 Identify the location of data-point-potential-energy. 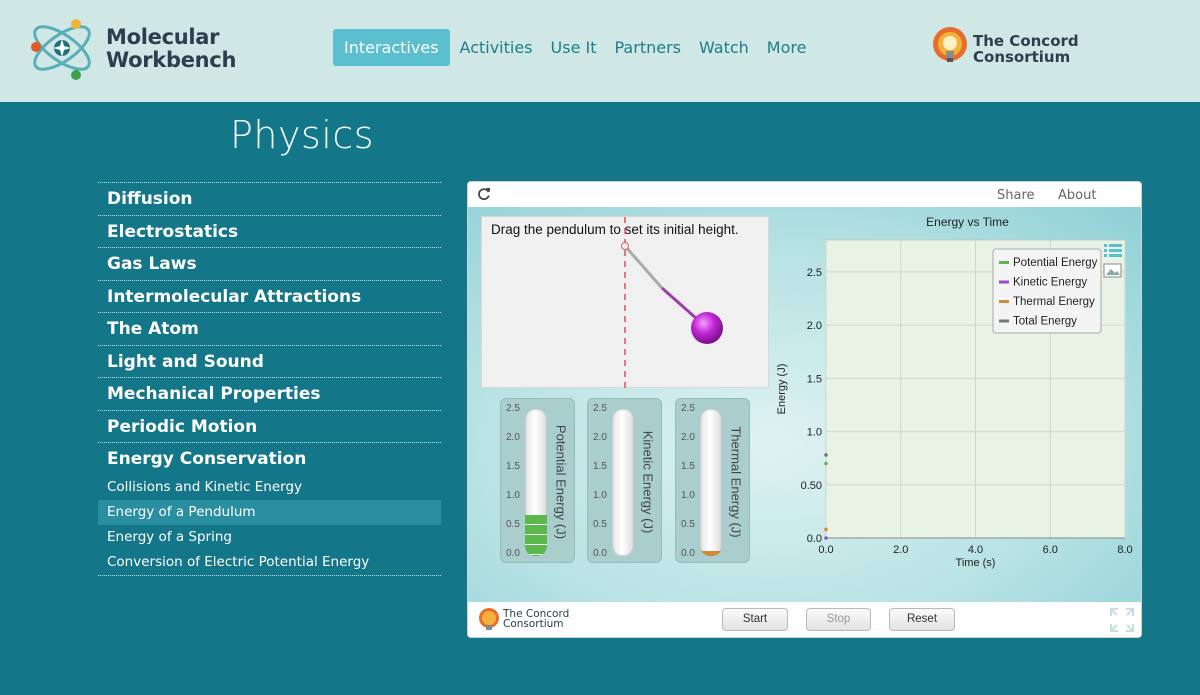
(826, 463).